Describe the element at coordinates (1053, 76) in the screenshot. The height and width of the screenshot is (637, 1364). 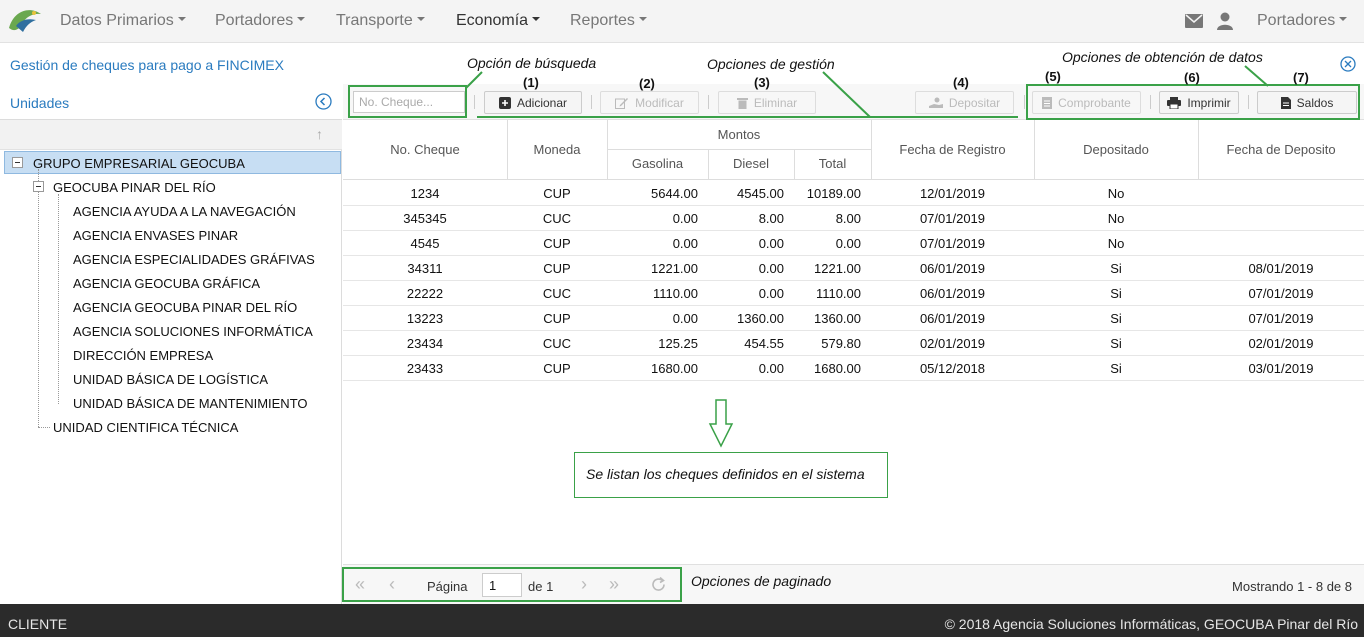
I see `annotation-number: (5)` at that location.